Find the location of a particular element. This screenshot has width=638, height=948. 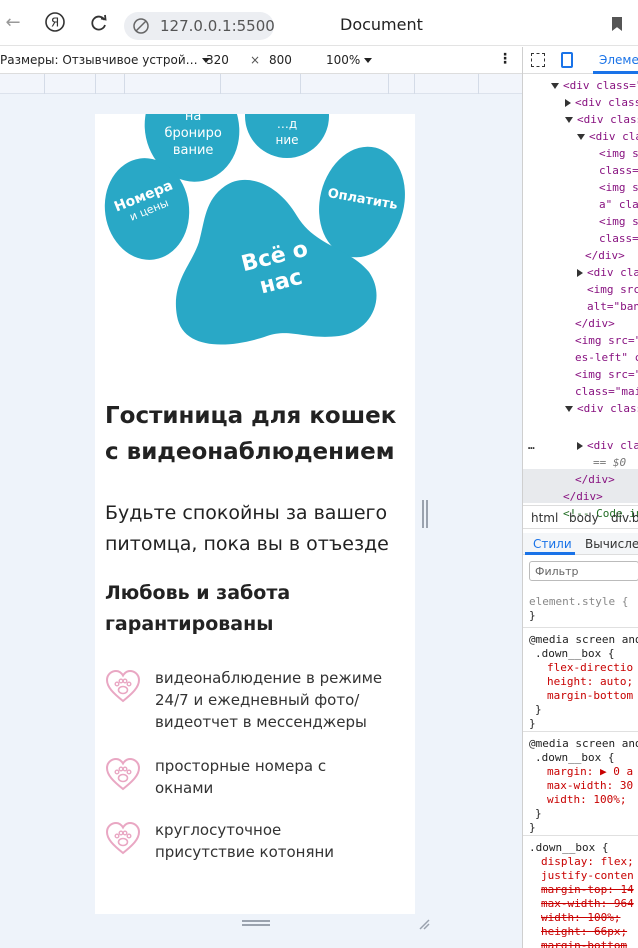

css-property-overridden: width: 100%; is located at coordinates (580, 918).